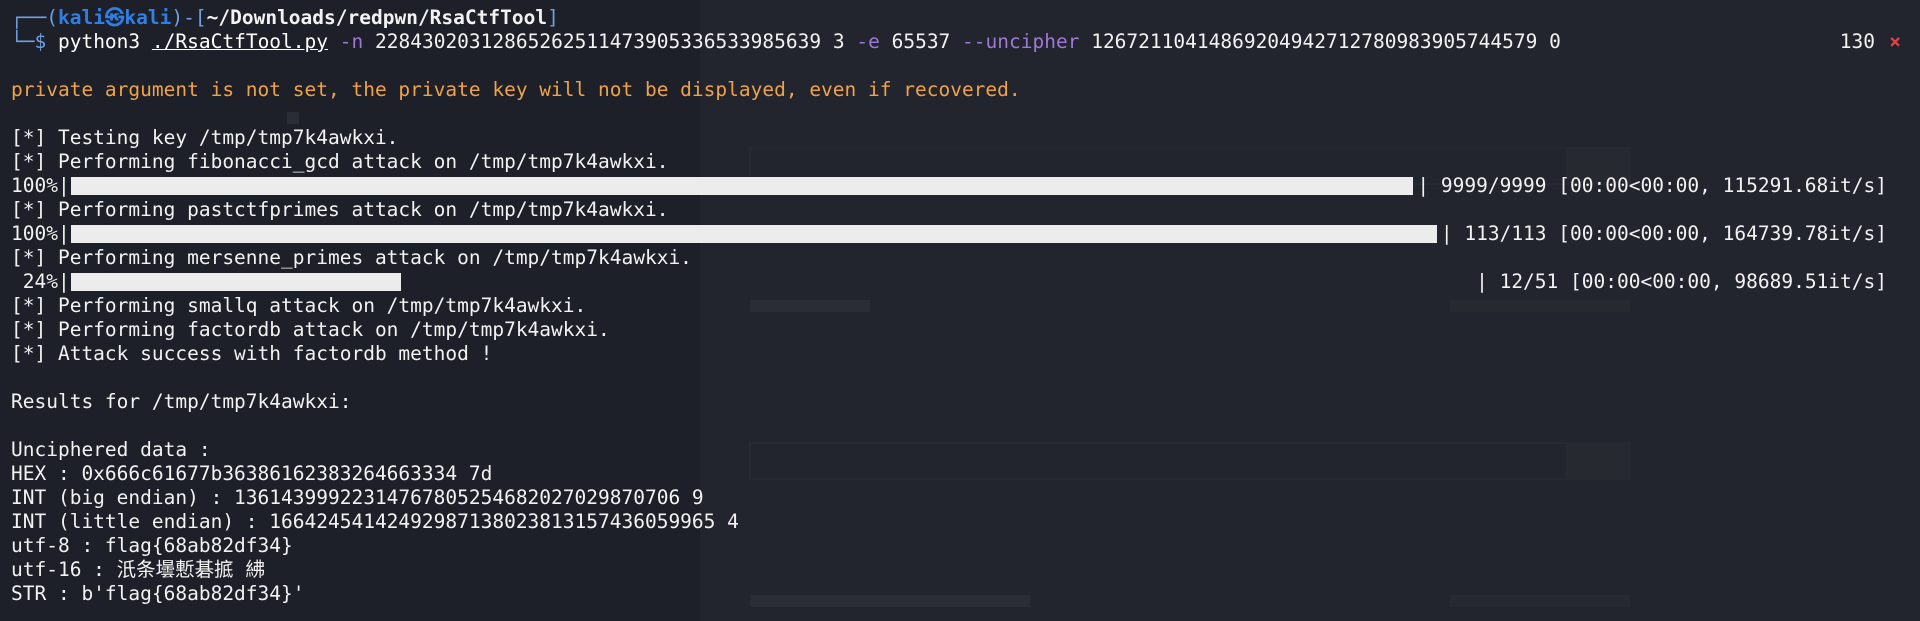  I want to click on result-utf16: utf-16 : 汦条壜慙碁掋 紼, so click(138, 569).